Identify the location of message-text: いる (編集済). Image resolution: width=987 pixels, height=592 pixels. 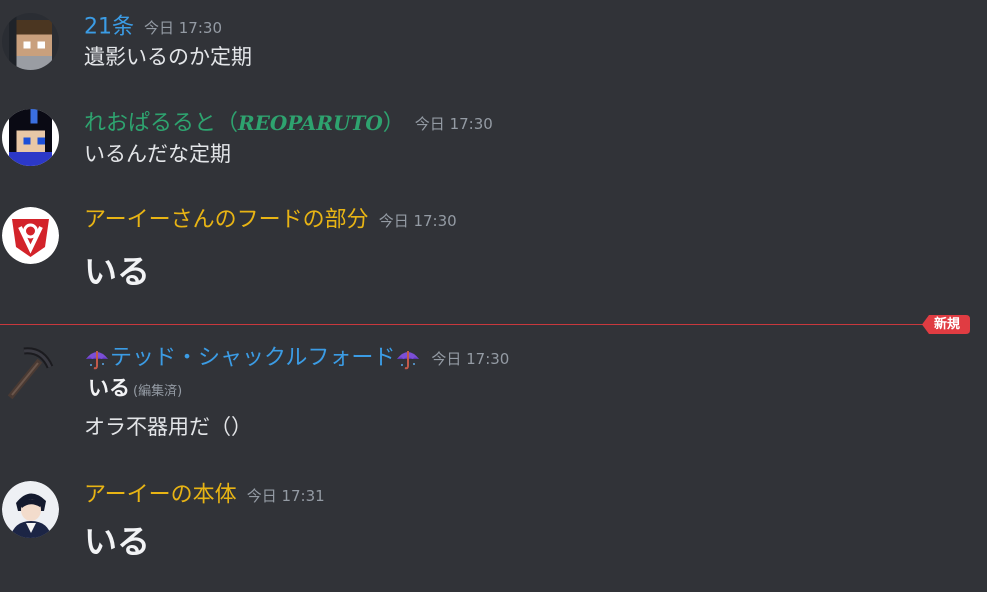
(135, 390).